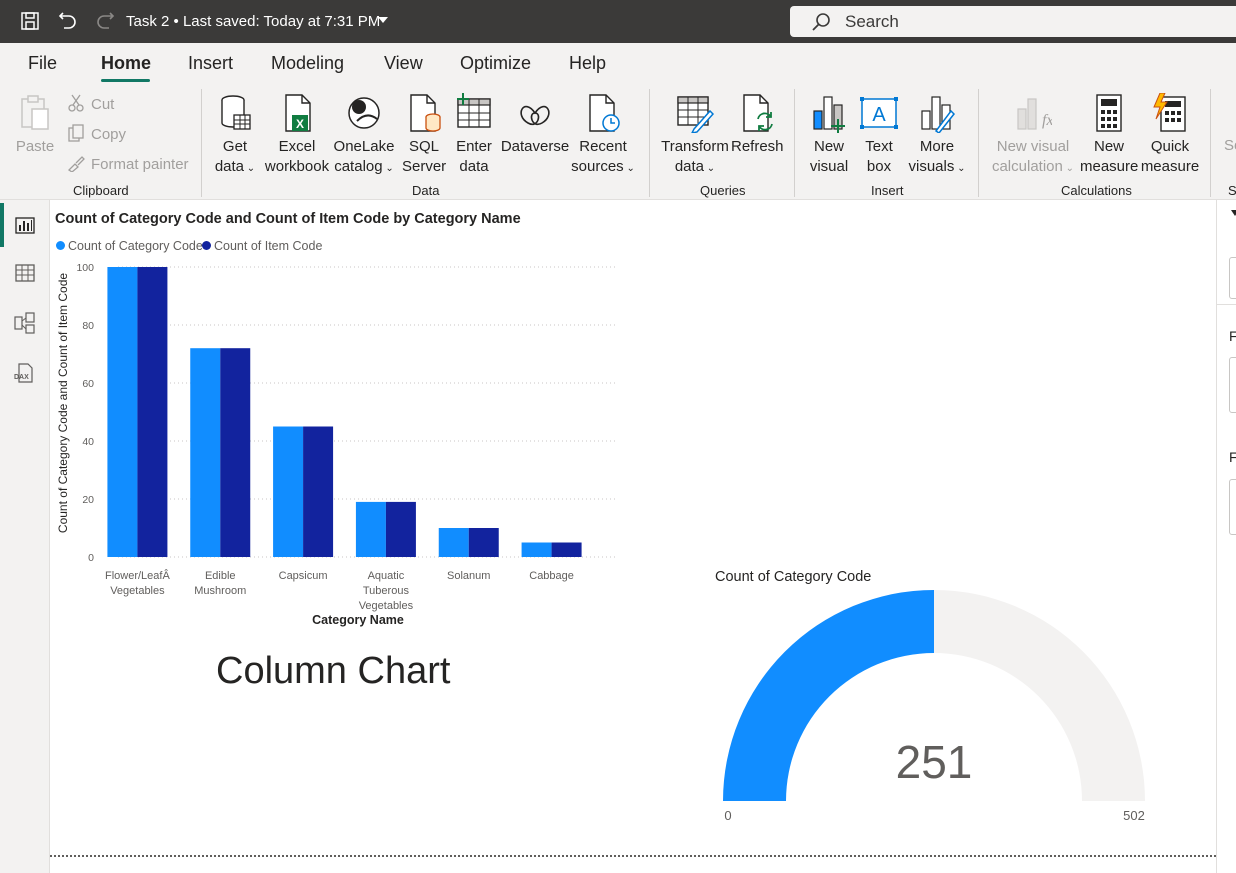 The height and width of the screenshot is (873, 1236). What do you see at coordinates (1109, 113) in the screenshot?
I see `calculator-icon` at bounding box center [1109, 113].